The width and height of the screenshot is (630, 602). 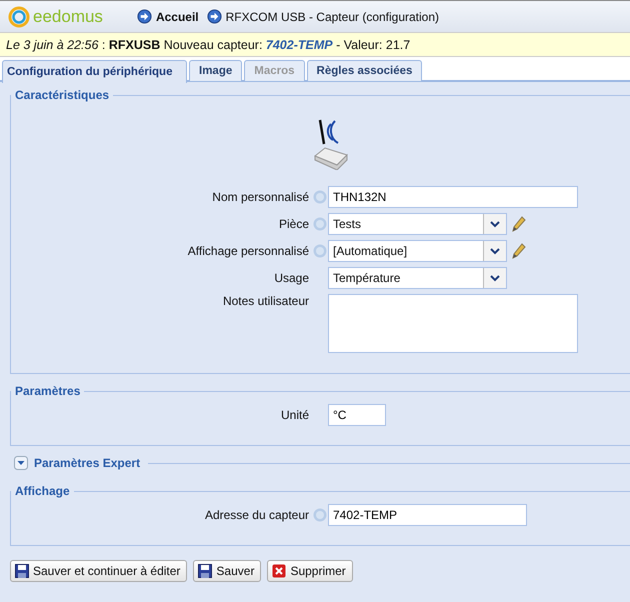 I want to click on input-field: THN132N, so click(x=453, y=197).